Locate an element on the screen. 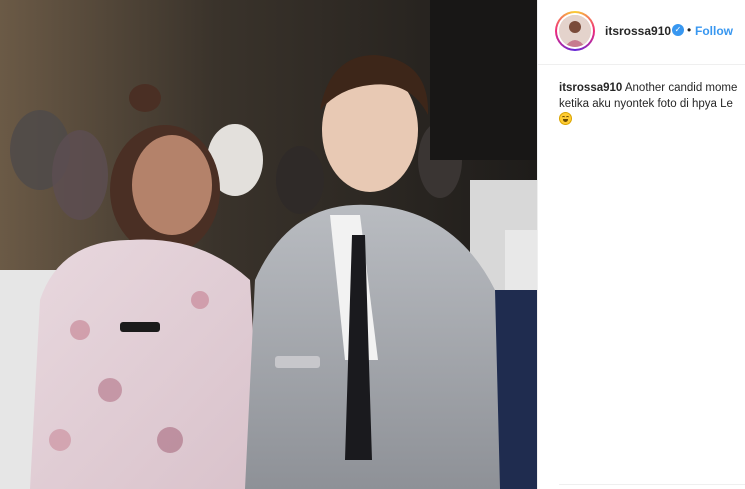  avatar-image is located at coordinates (575, 31).